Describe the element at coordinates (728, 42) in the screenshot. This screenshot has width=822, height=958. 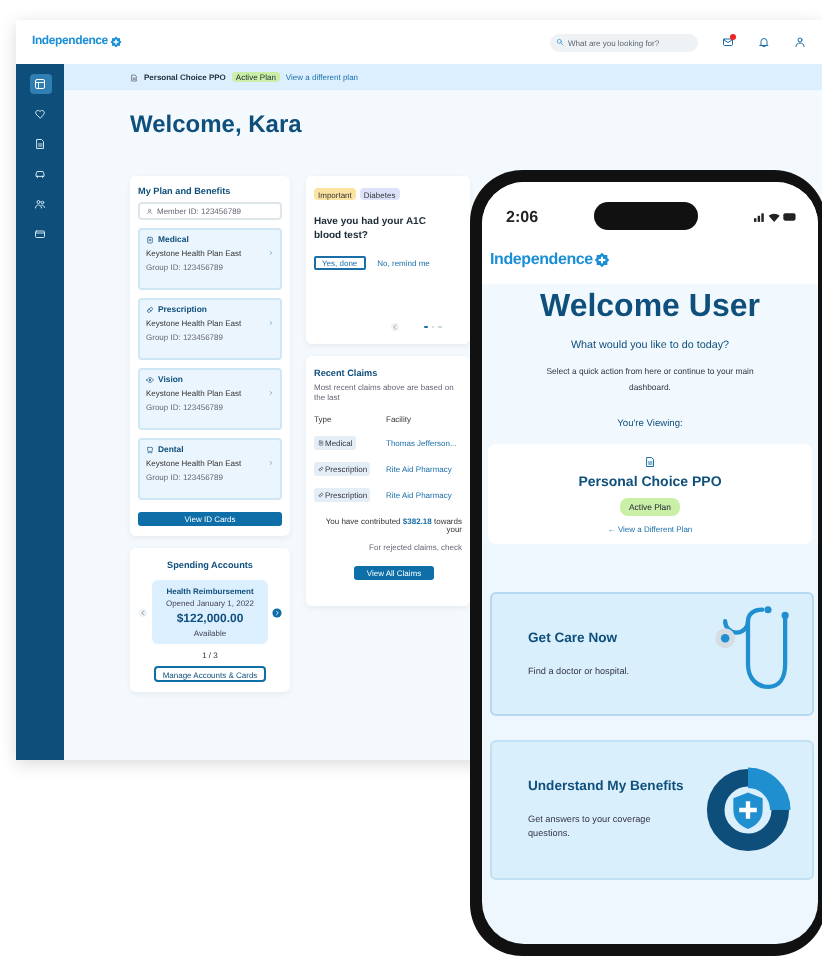
I see `mail-icon` at that location.